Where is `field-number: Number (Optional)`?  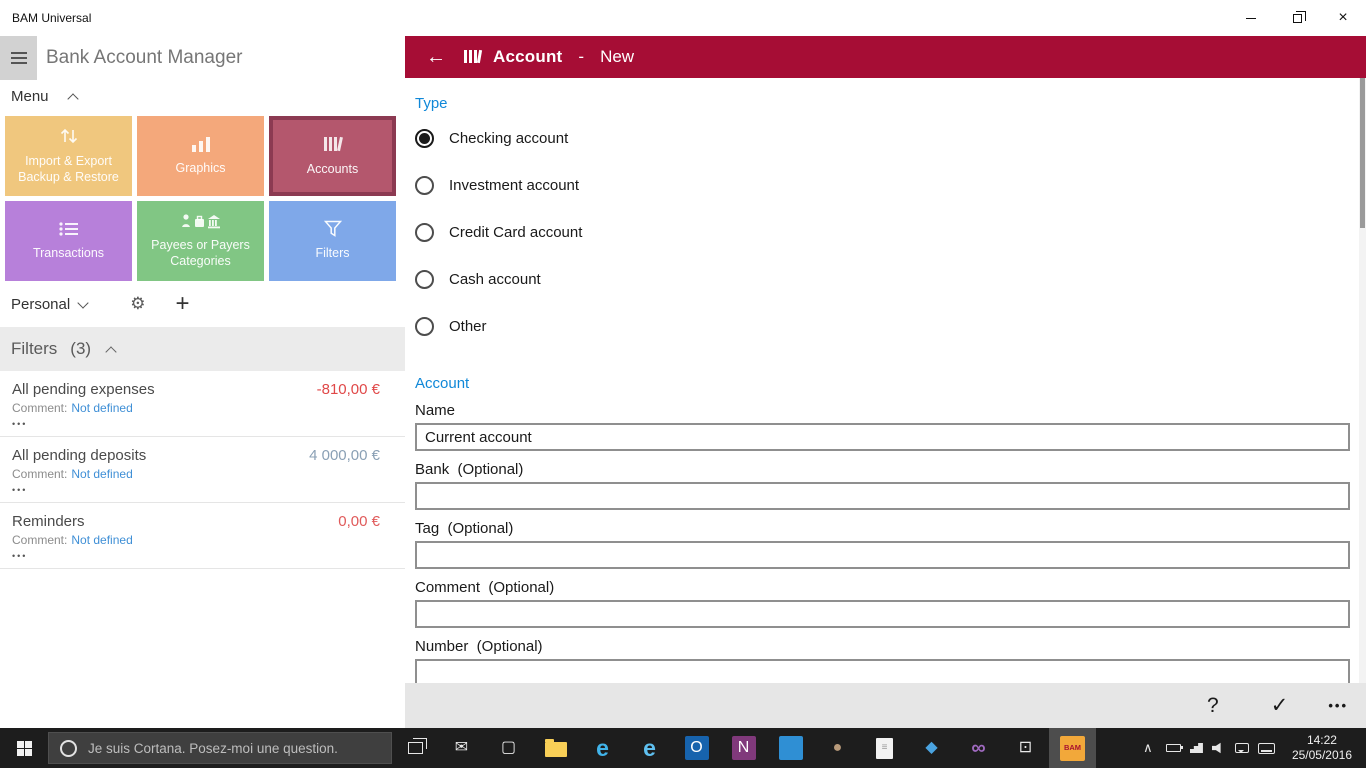 field-number: Number (Optional) is located at coordinates (882, 660).